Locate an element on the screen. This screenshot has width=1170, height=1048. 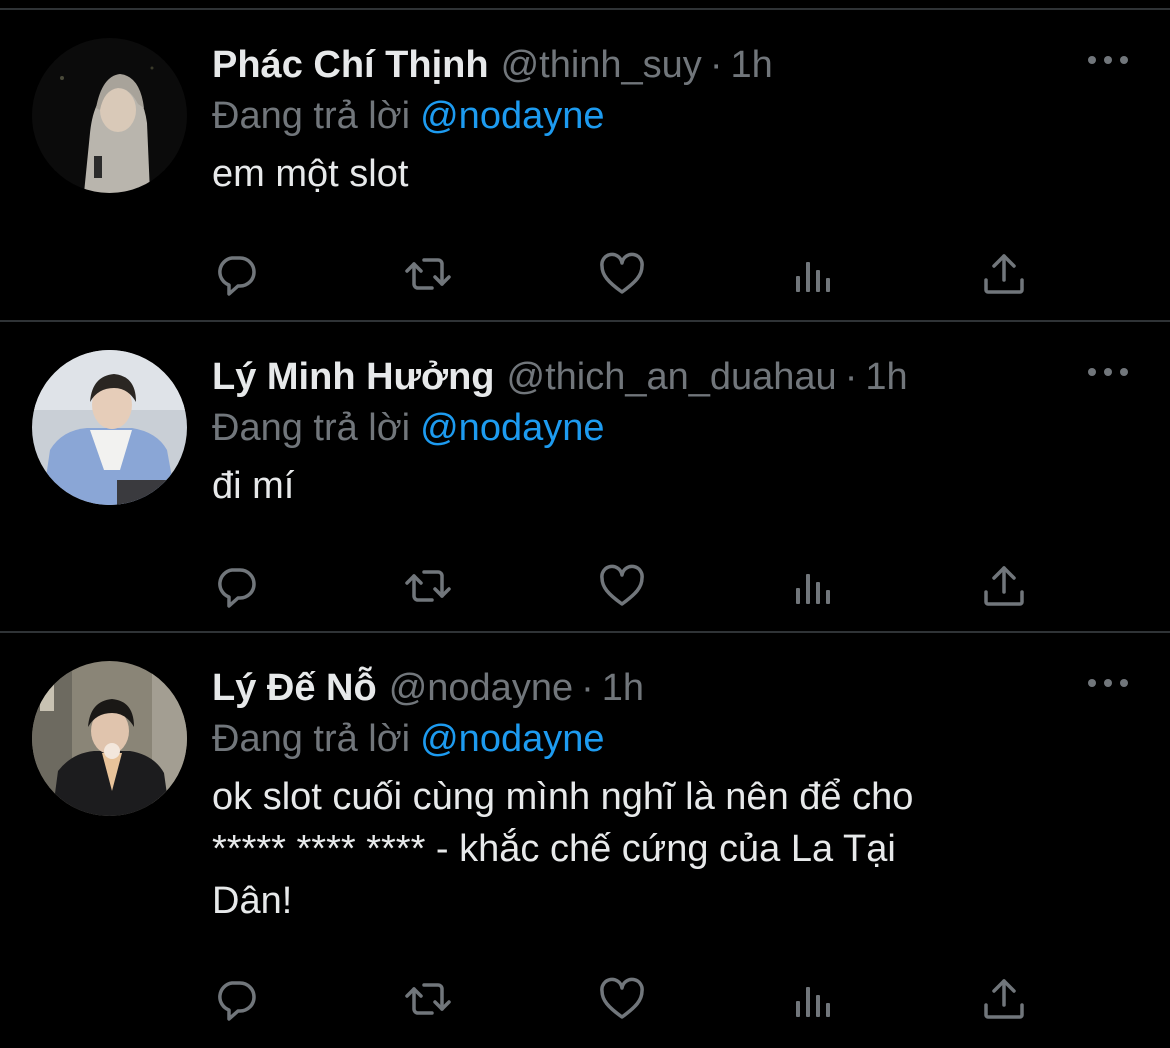
handle: @thinh_suy is located at coordinates (601, 65).